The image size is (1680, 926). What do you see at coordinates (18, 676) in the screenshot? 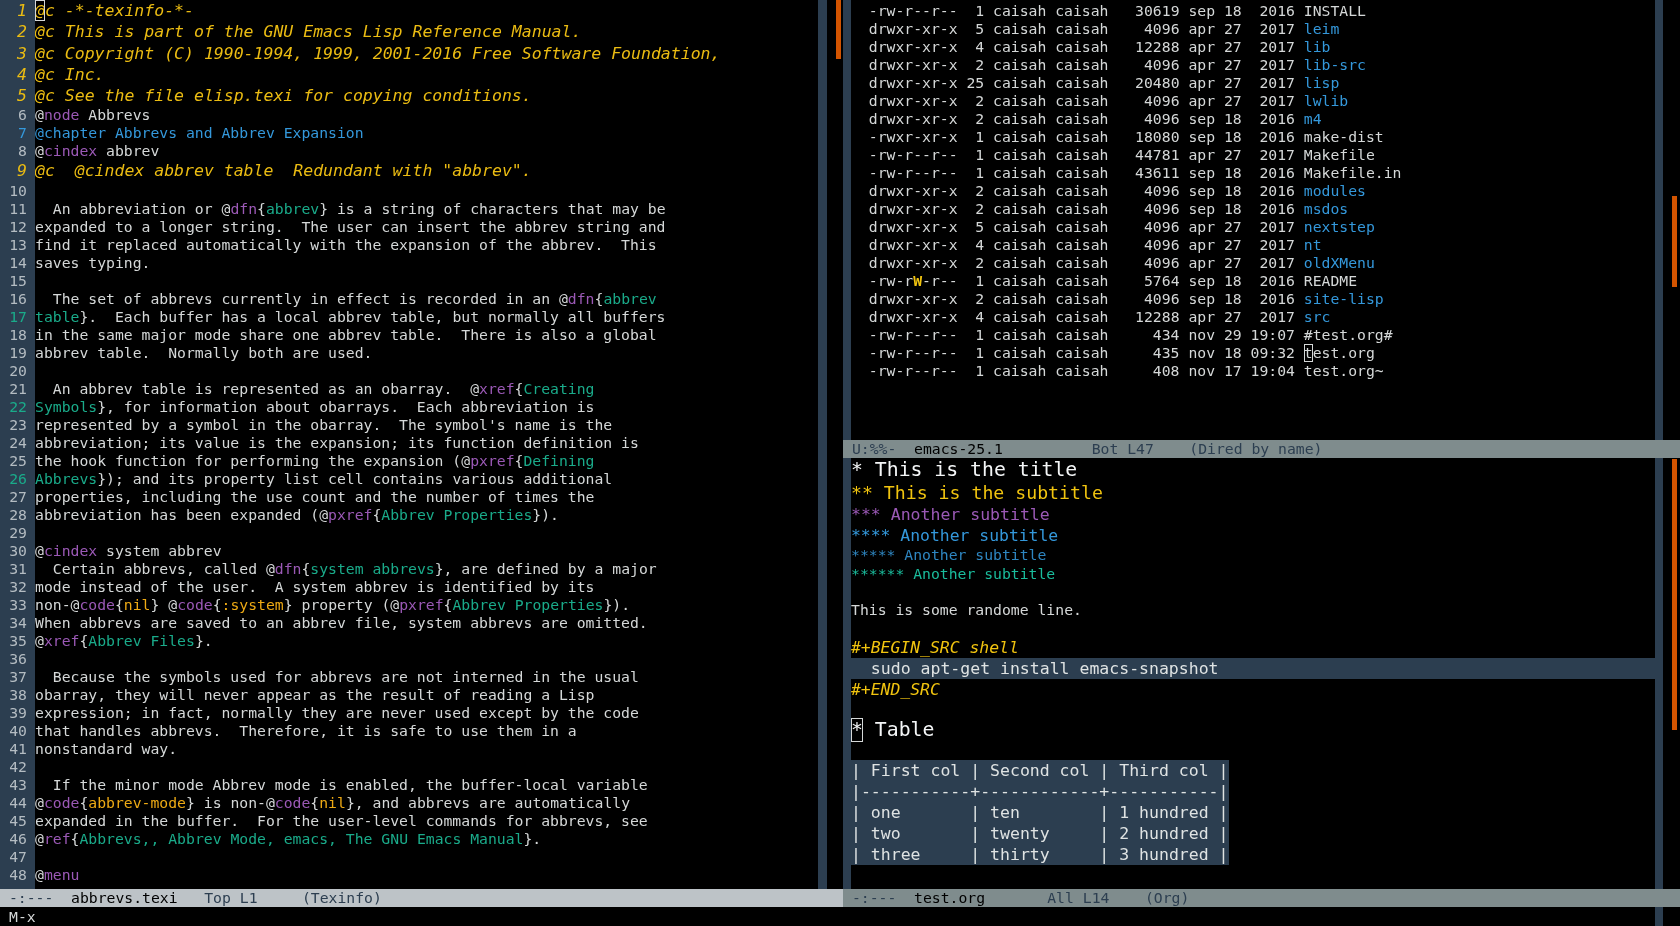
I see `line-number: 37` at bounding box center [18, 676].